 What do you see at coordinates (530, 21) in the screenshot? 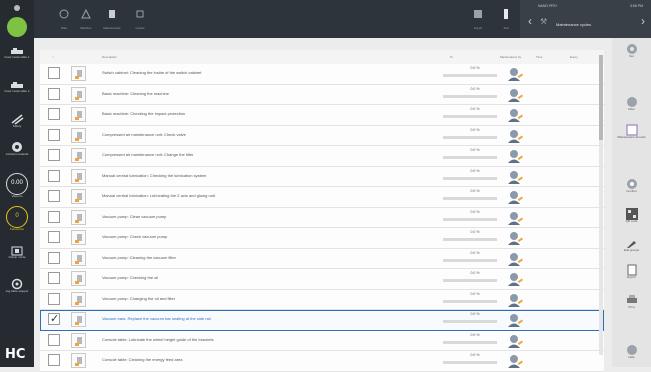
I see `back-icon: ‹` at bounding box center [530, 21].